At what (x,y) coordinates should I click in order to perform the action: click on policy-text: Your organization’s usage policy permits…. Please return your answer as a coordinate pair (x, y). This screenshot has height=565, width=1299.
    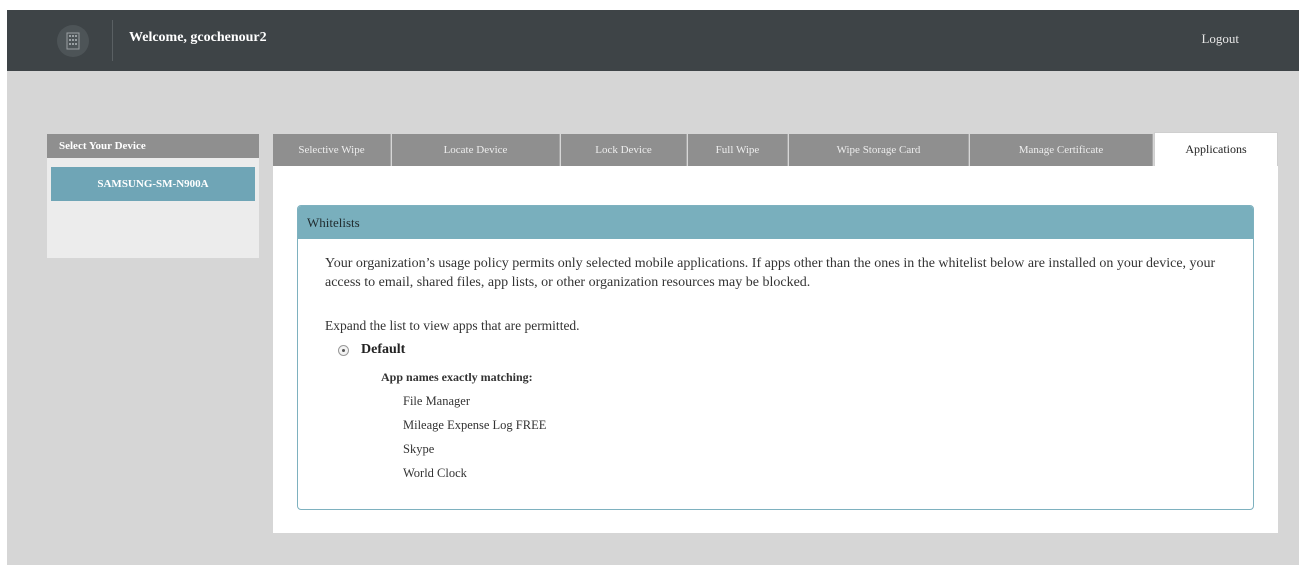
    Looking at the image, I should click on (770, 273).